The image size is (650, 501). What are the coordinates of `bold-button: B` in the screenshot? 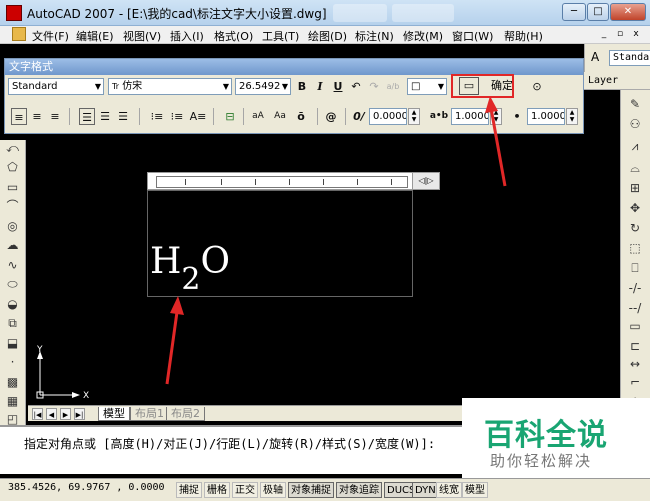 It's located at (302, 86).